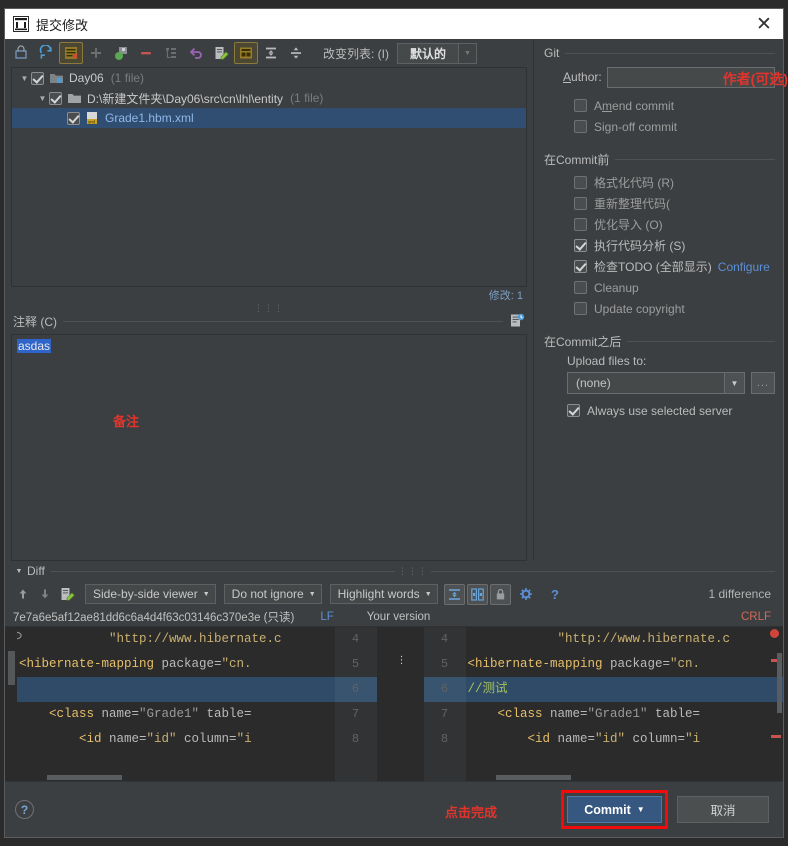  I want to click on before-commit-option: 优化导入 (O), so click(659, 224).